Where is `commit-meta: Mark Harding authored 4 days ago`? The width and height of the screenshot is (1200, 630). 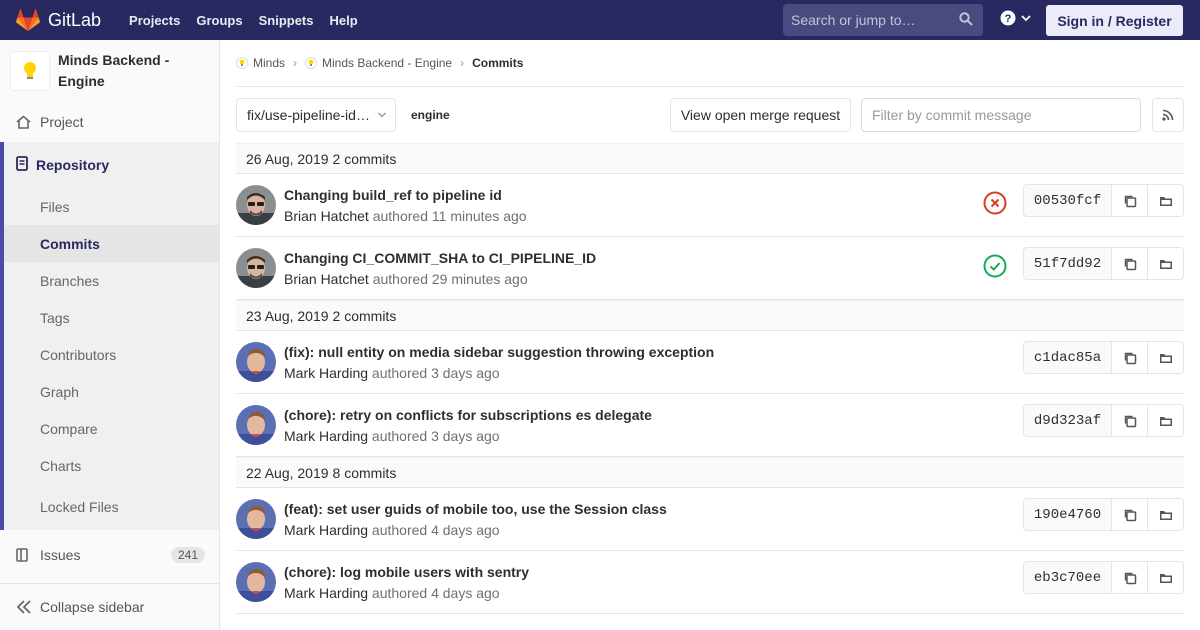 commit-meta: Mark Harding authored 4 days ago is located at coordinates (392, 593).